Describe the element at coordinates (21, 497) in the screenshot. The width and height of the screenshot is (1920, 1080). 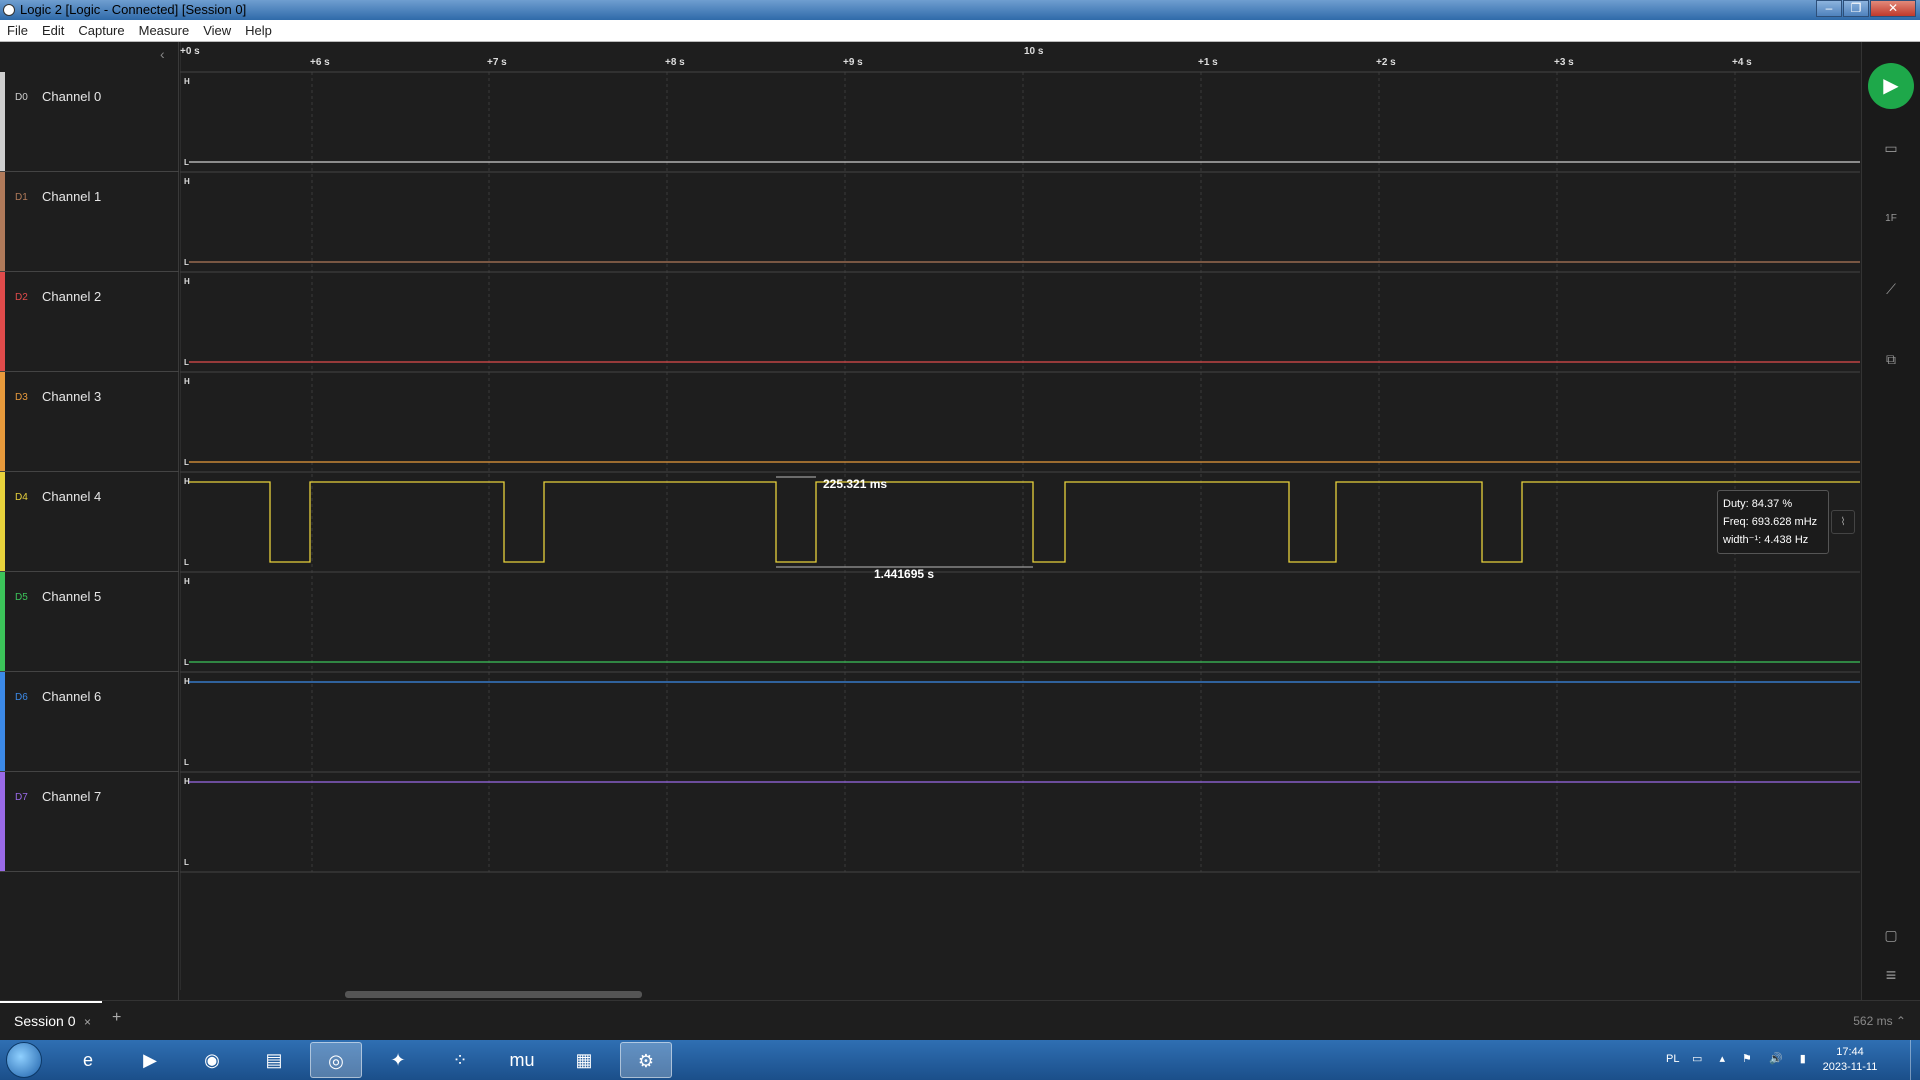
I see `channel-id: D4` at that location.